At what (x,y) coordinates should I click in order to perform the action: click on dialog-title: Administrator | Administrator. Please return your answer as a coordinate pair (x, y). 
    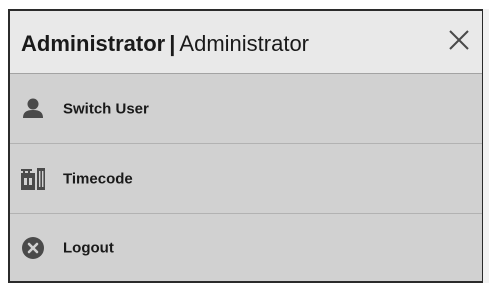
    Looking at the image, I should click on (165, 44).